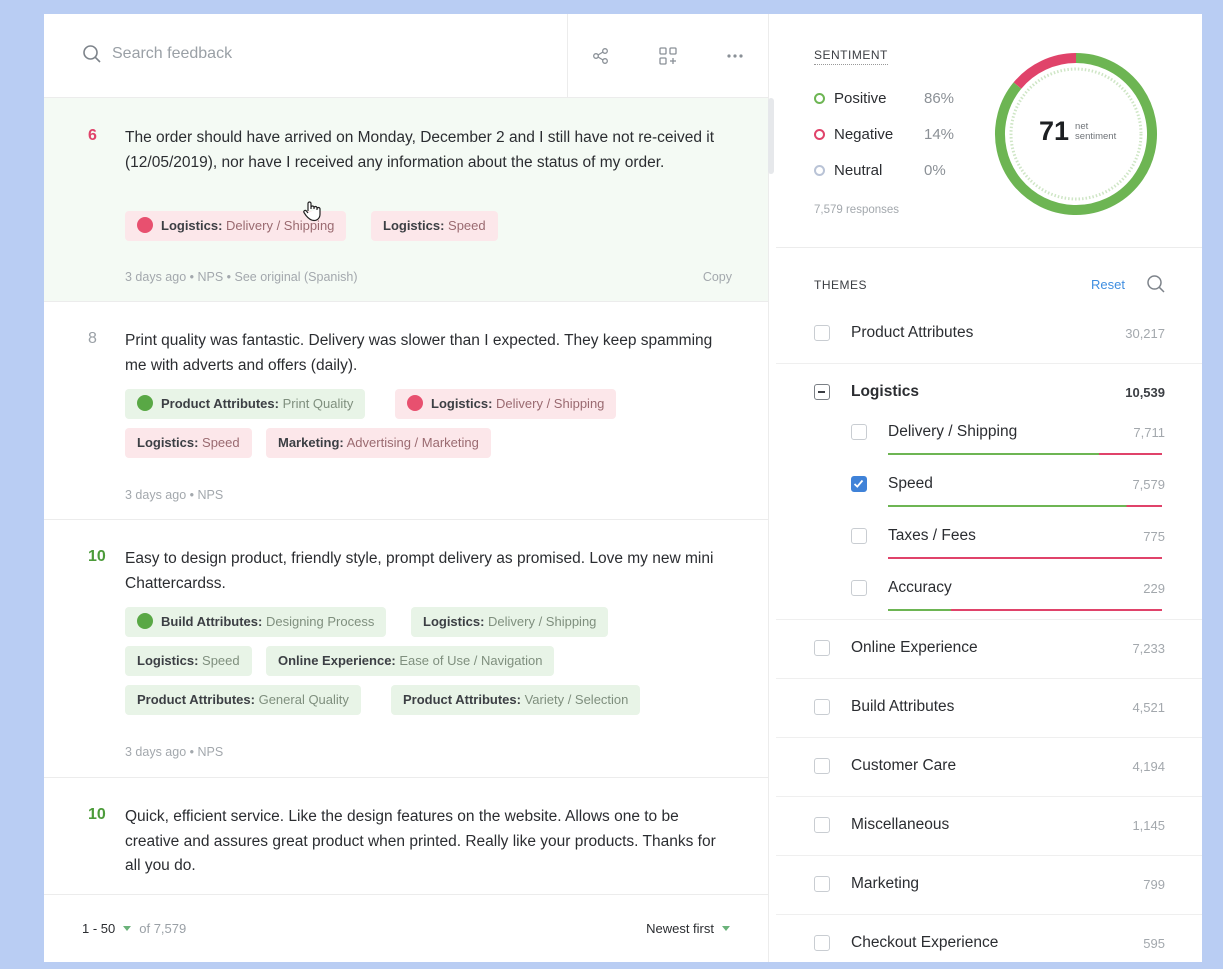 The width and height of the screenshot is (1223, 969). What do you see at coordinates (245, 404) in the screenshot?
I see `theme-tag: Product Attributes: Print Quality` at bounding box center [245, 404].